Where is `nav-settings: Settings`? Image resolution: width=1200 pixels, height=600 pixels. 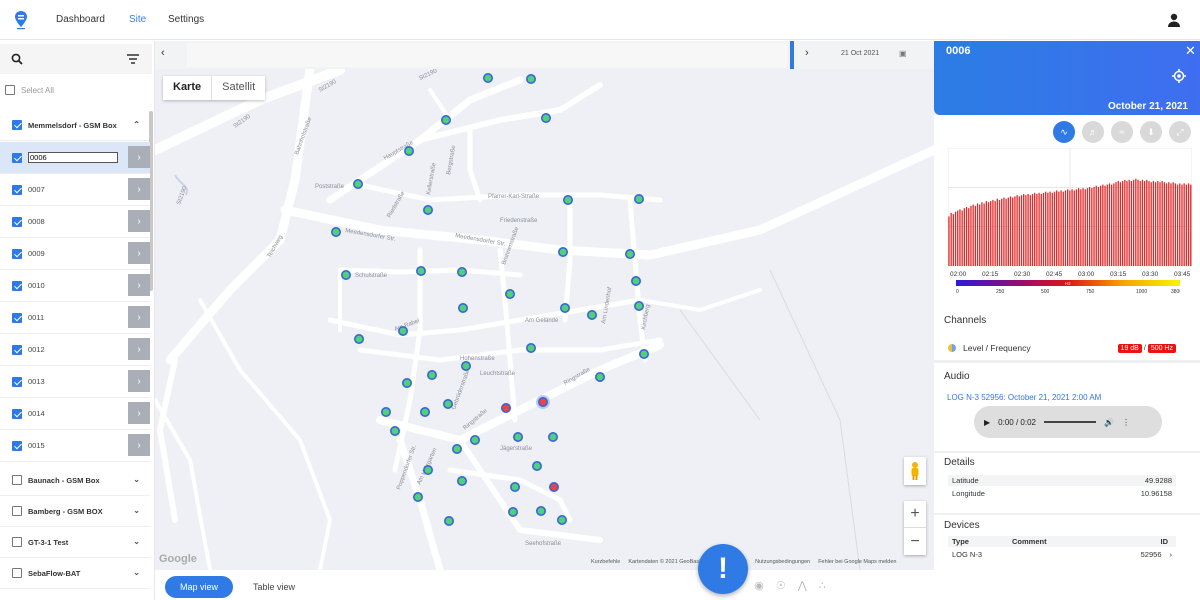
nav-settings: Settings is located at coordinates (186, 19).